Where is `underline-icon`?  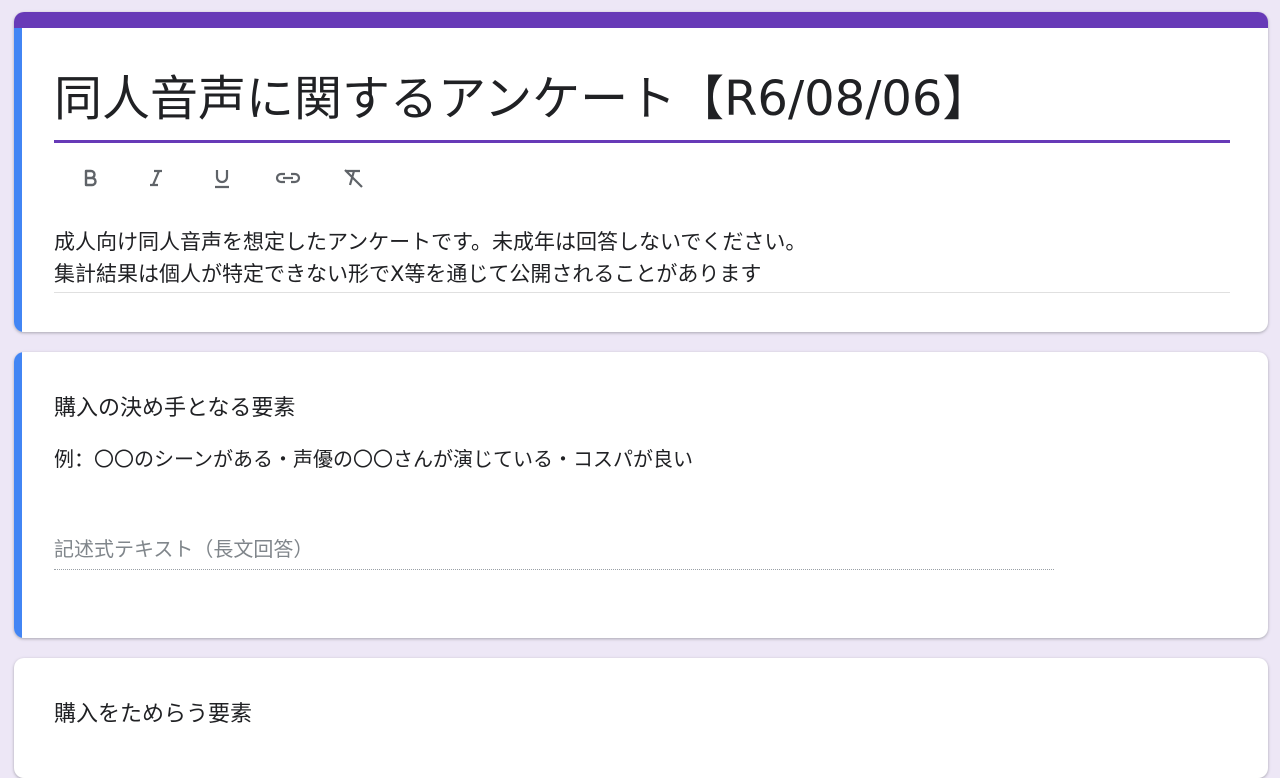 underline-icon is located at coordinates (222, 179).